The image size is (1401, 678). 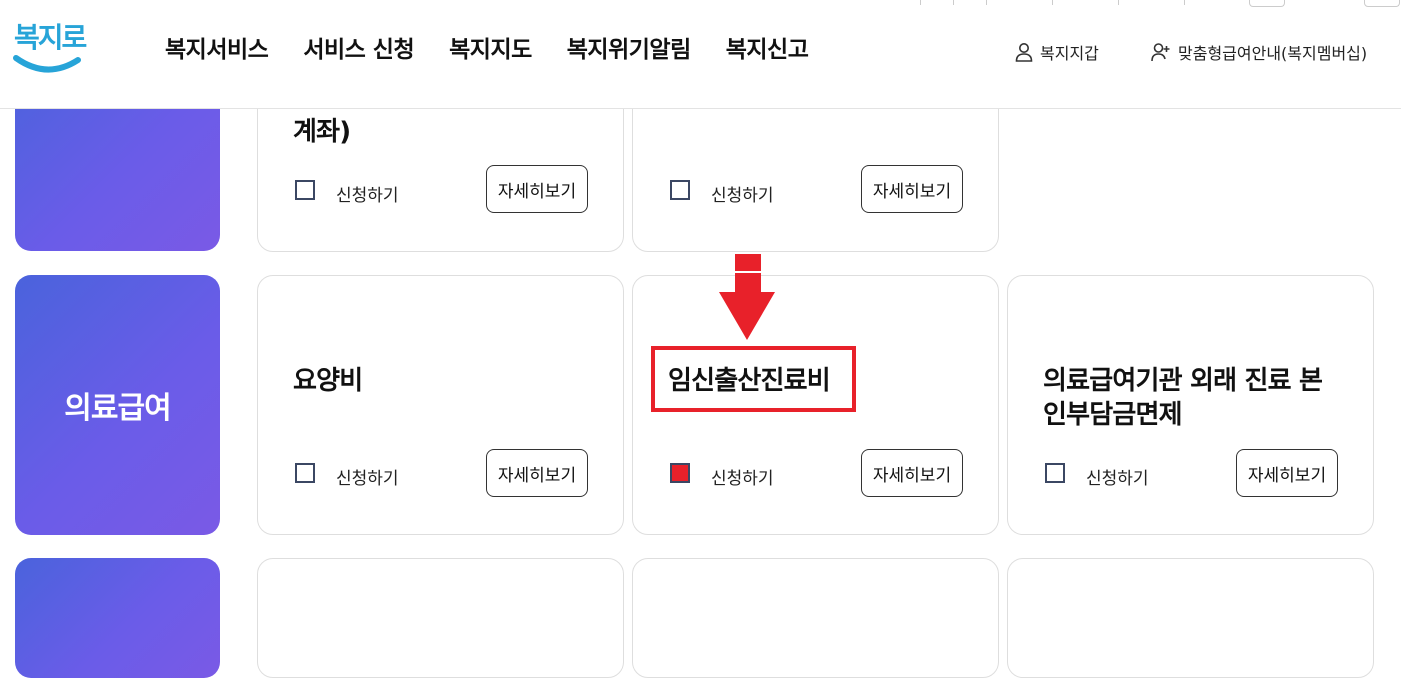 I want to click on nav-crisis-alert: 복지위기알림, so click(x=629, y=47).